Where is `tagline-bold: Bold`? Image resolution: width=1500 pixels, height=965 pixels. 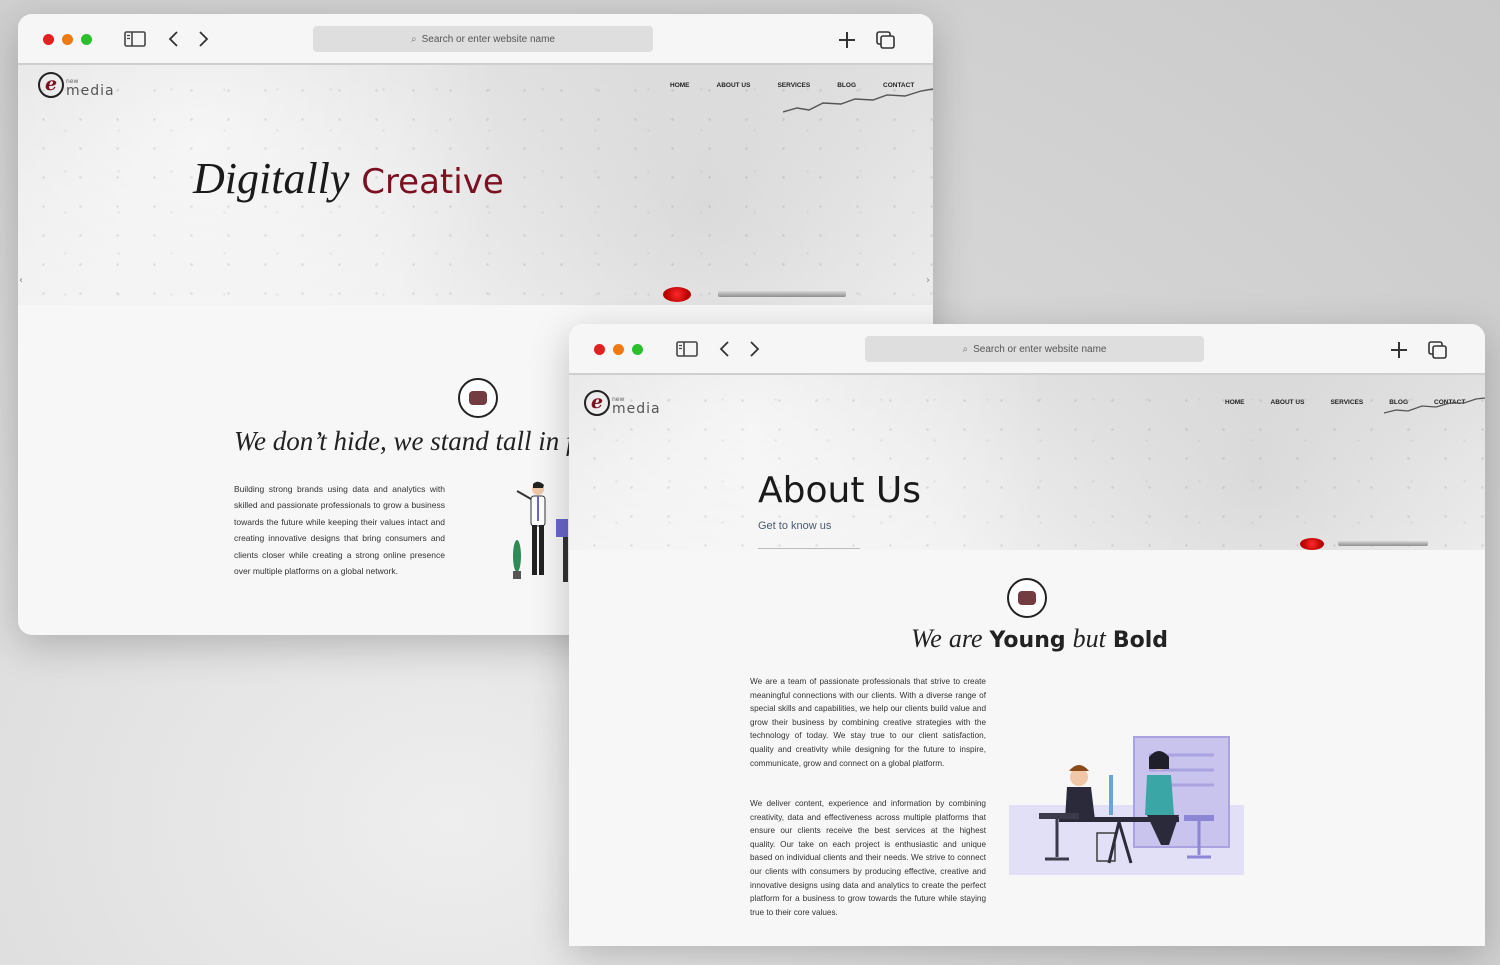 tagline-bold: Bold is located at coordinates (1140, 640).